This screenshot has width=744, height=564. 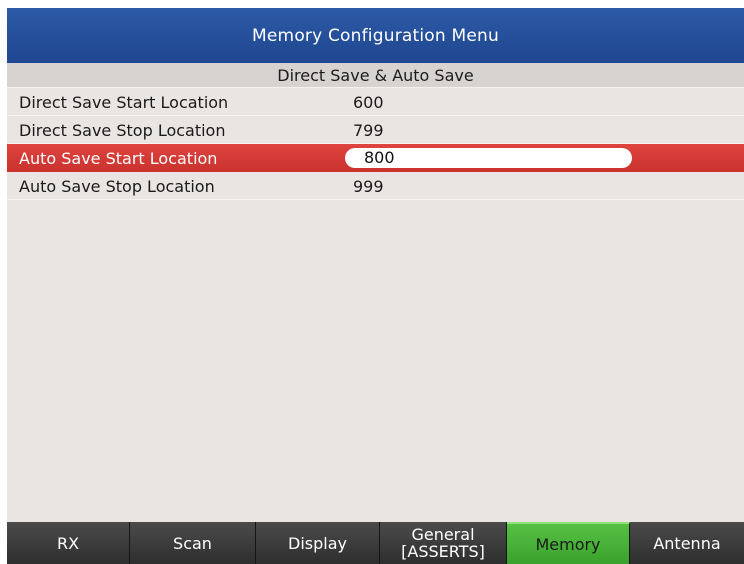 I want to click on tab-label: Memory, so click(x=568, y=544).